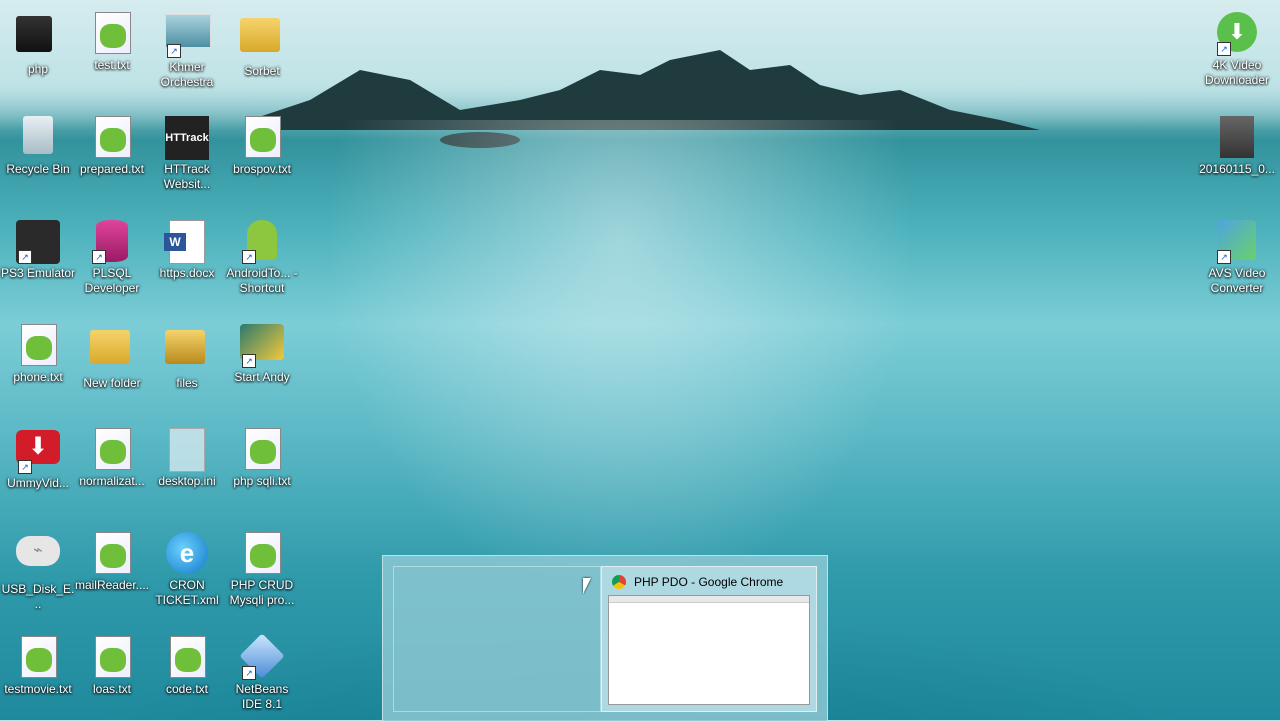  I want to click on icon-label: NetBeans IDE 8.1, so click(262, 696).